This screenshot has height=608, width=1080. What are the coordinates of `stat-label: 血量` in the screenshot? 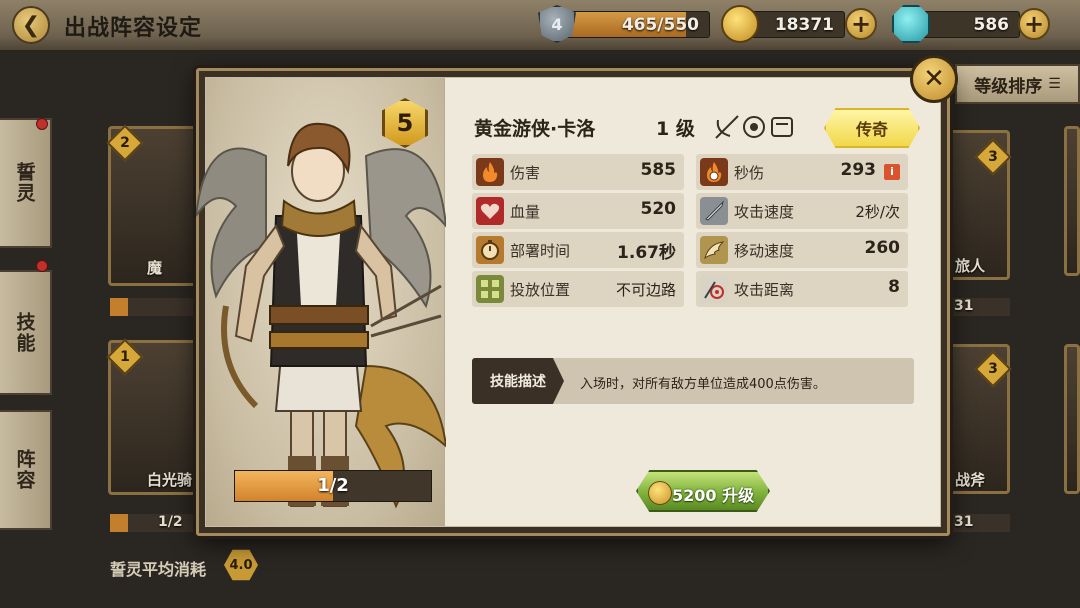 It's located at (525, 212).